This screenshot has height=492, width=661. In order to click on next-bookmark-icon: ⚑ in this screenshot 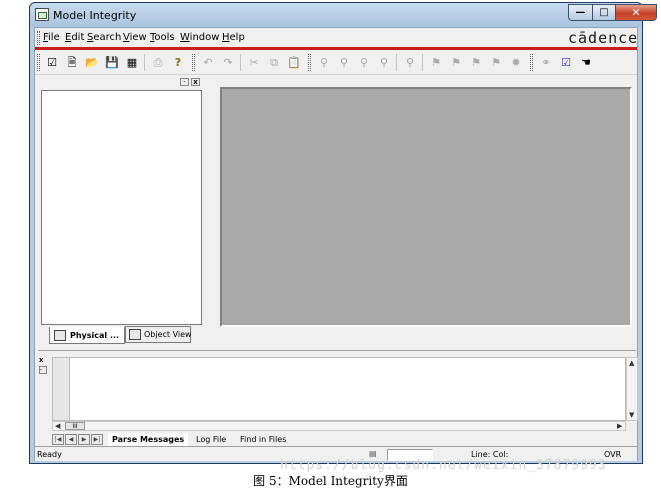, I will do `click(456, 62)`.